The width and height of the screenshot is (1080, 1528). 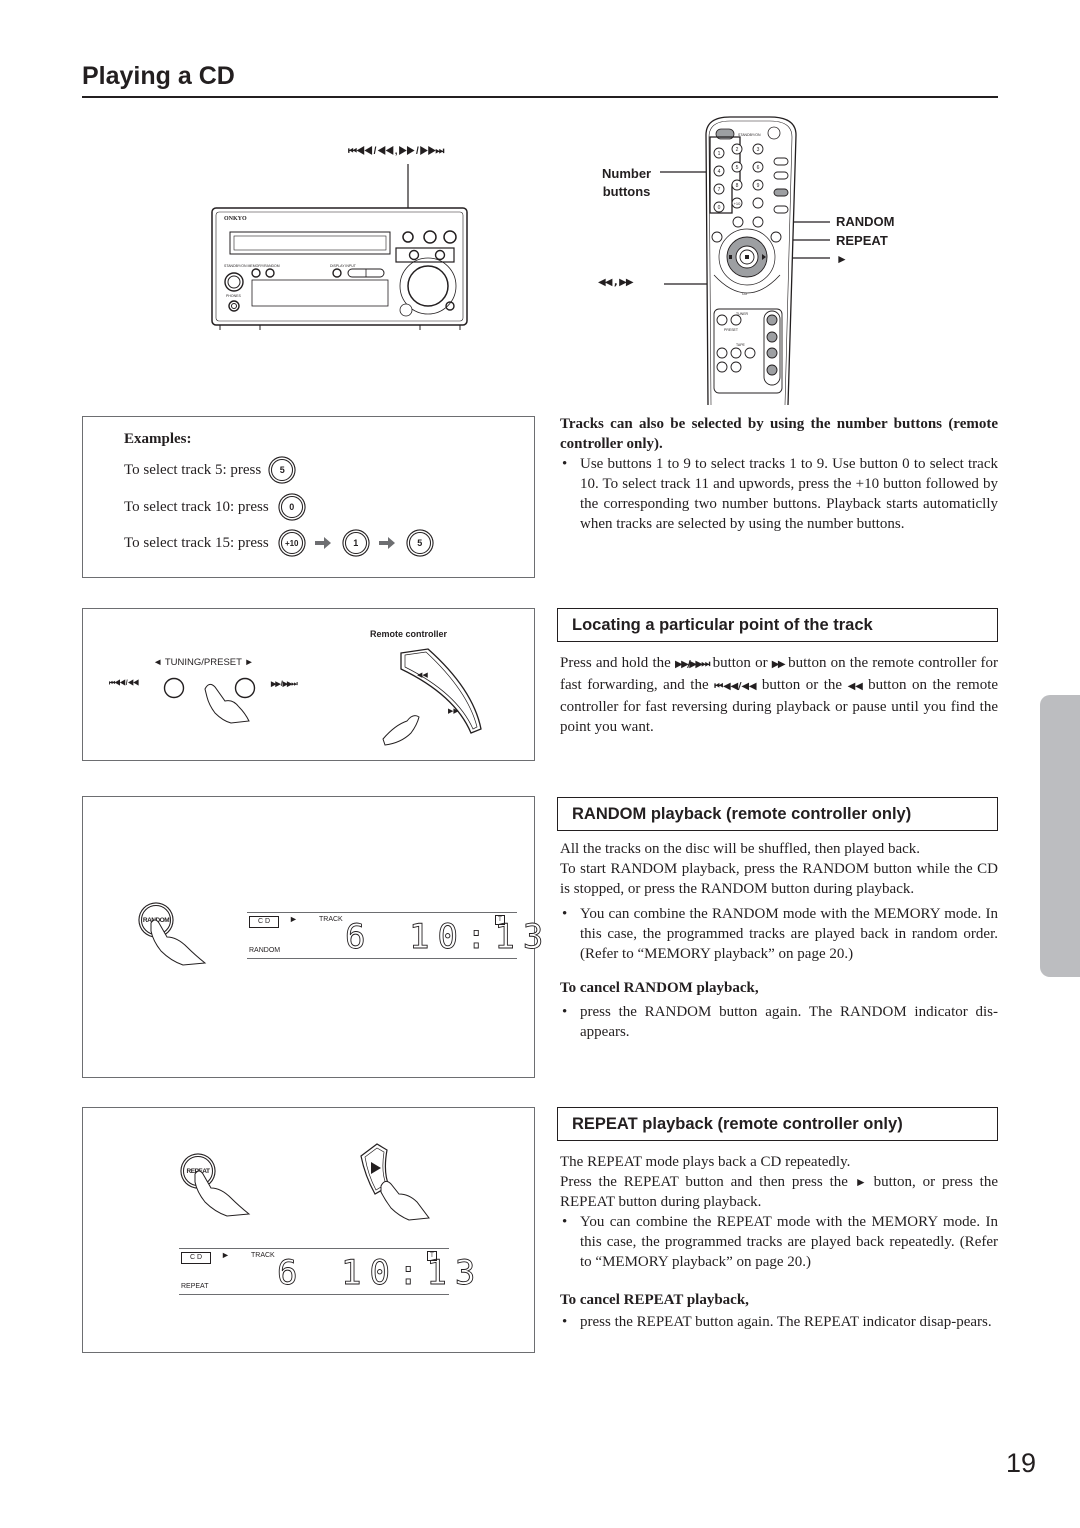 What do you see at coordinates (777, 814) in the screenshot?
I see `random-section-heading: RANDOM playback (remote controller only)` at bounding box center [777, 814].